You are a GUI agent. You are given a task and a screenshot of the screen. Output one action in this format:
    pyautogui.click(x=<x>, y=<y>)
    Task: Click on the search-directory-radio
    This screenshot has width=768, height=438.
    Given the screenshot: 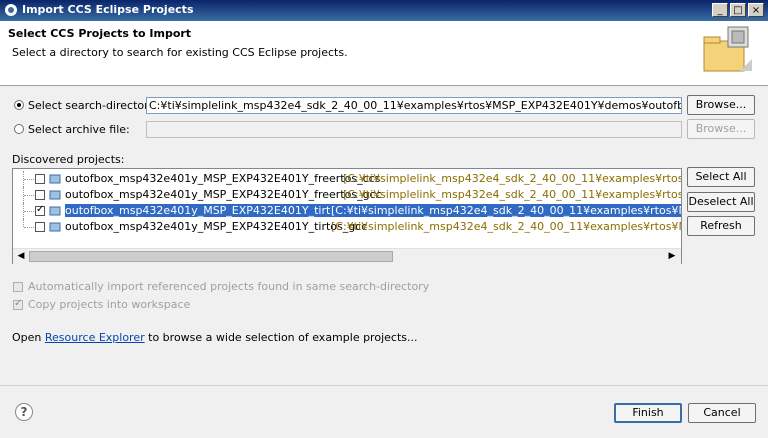 What is the action you would take?
    pyautogui.click(x=19, y=105)
    